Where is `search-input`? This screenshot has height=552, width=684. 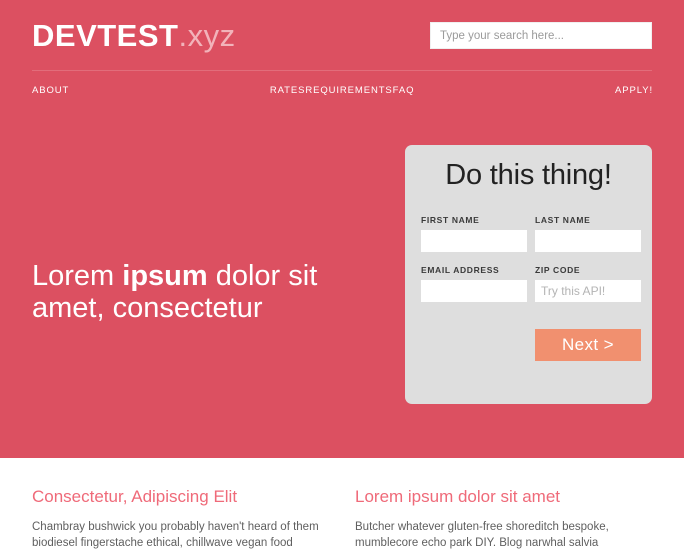
search-input is located at coordinates (541, 35).